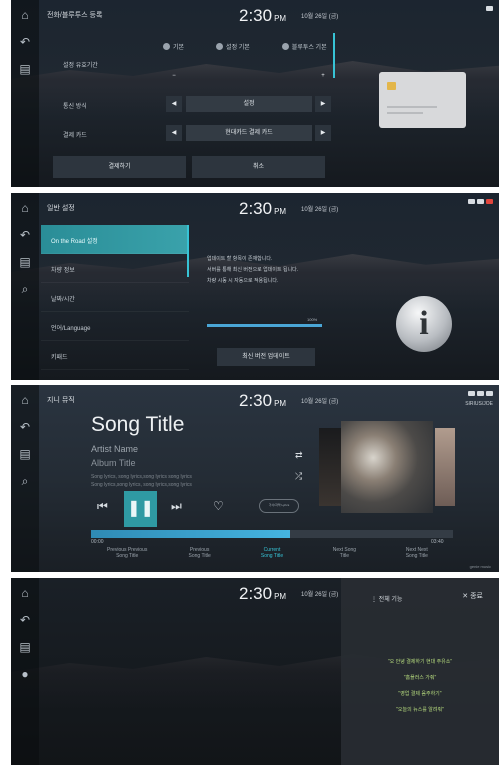 The height and width of the screenshot is (765, 500). I want to click on menu-item: 날짜/시간, so click(115, 297).